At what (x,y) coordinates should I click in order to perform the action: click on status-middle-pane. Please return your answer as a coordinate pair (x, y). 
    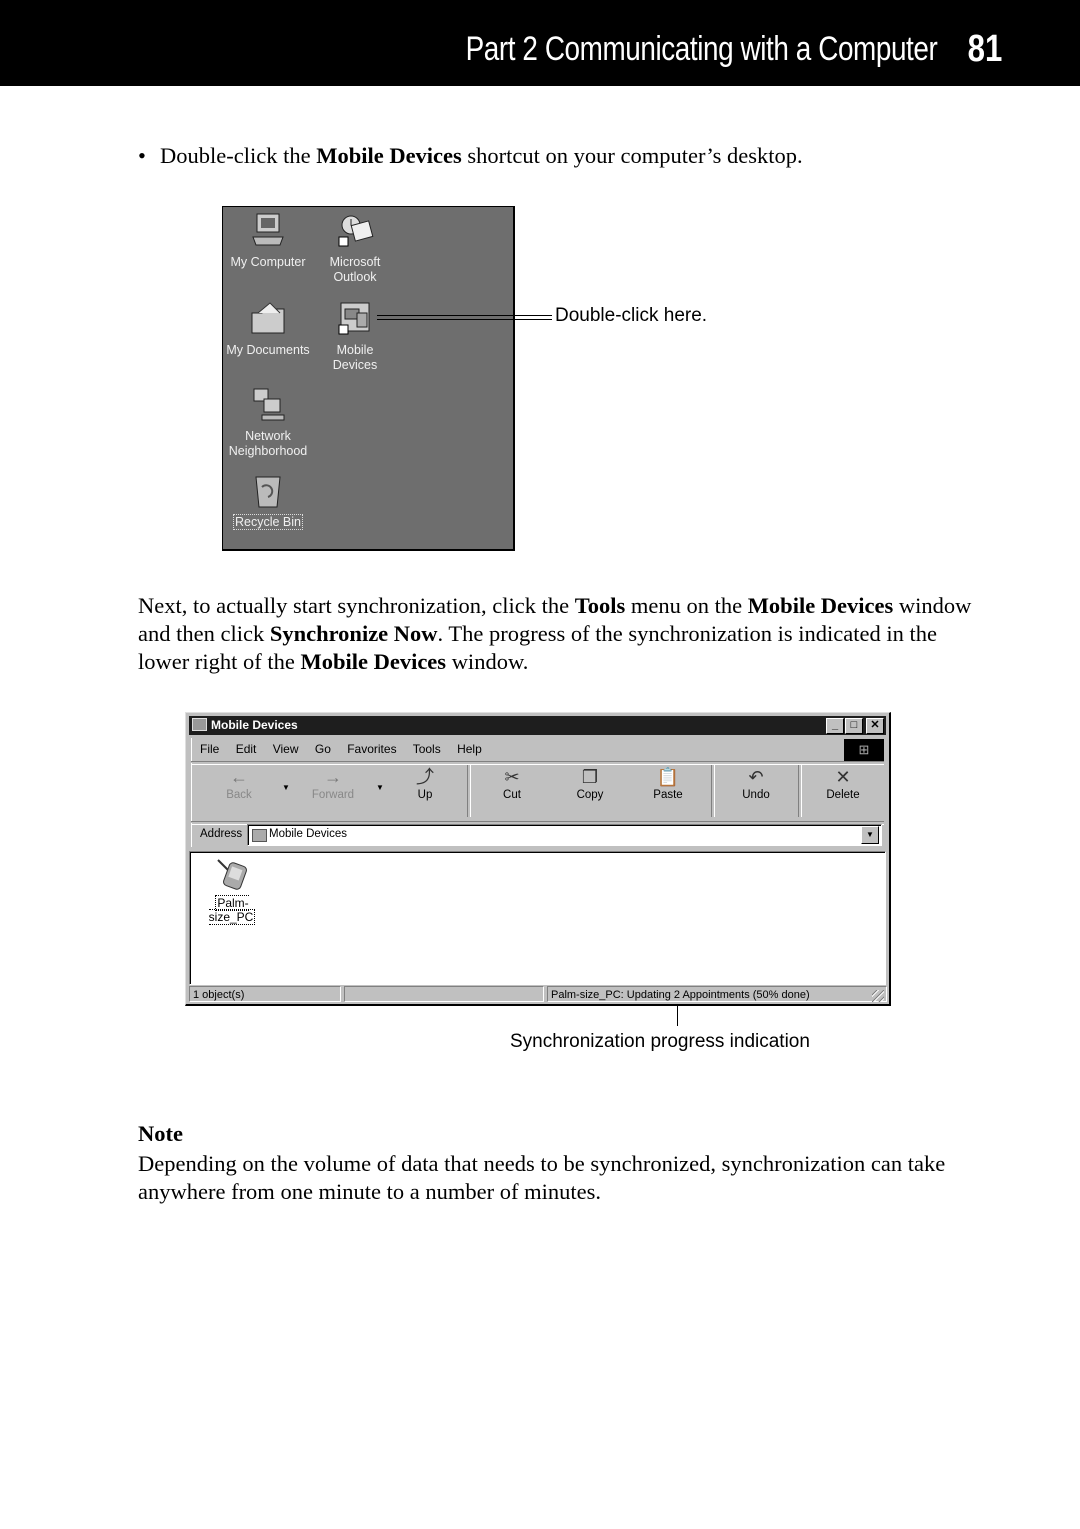
    Looking at the image, I should click on (444, 994).